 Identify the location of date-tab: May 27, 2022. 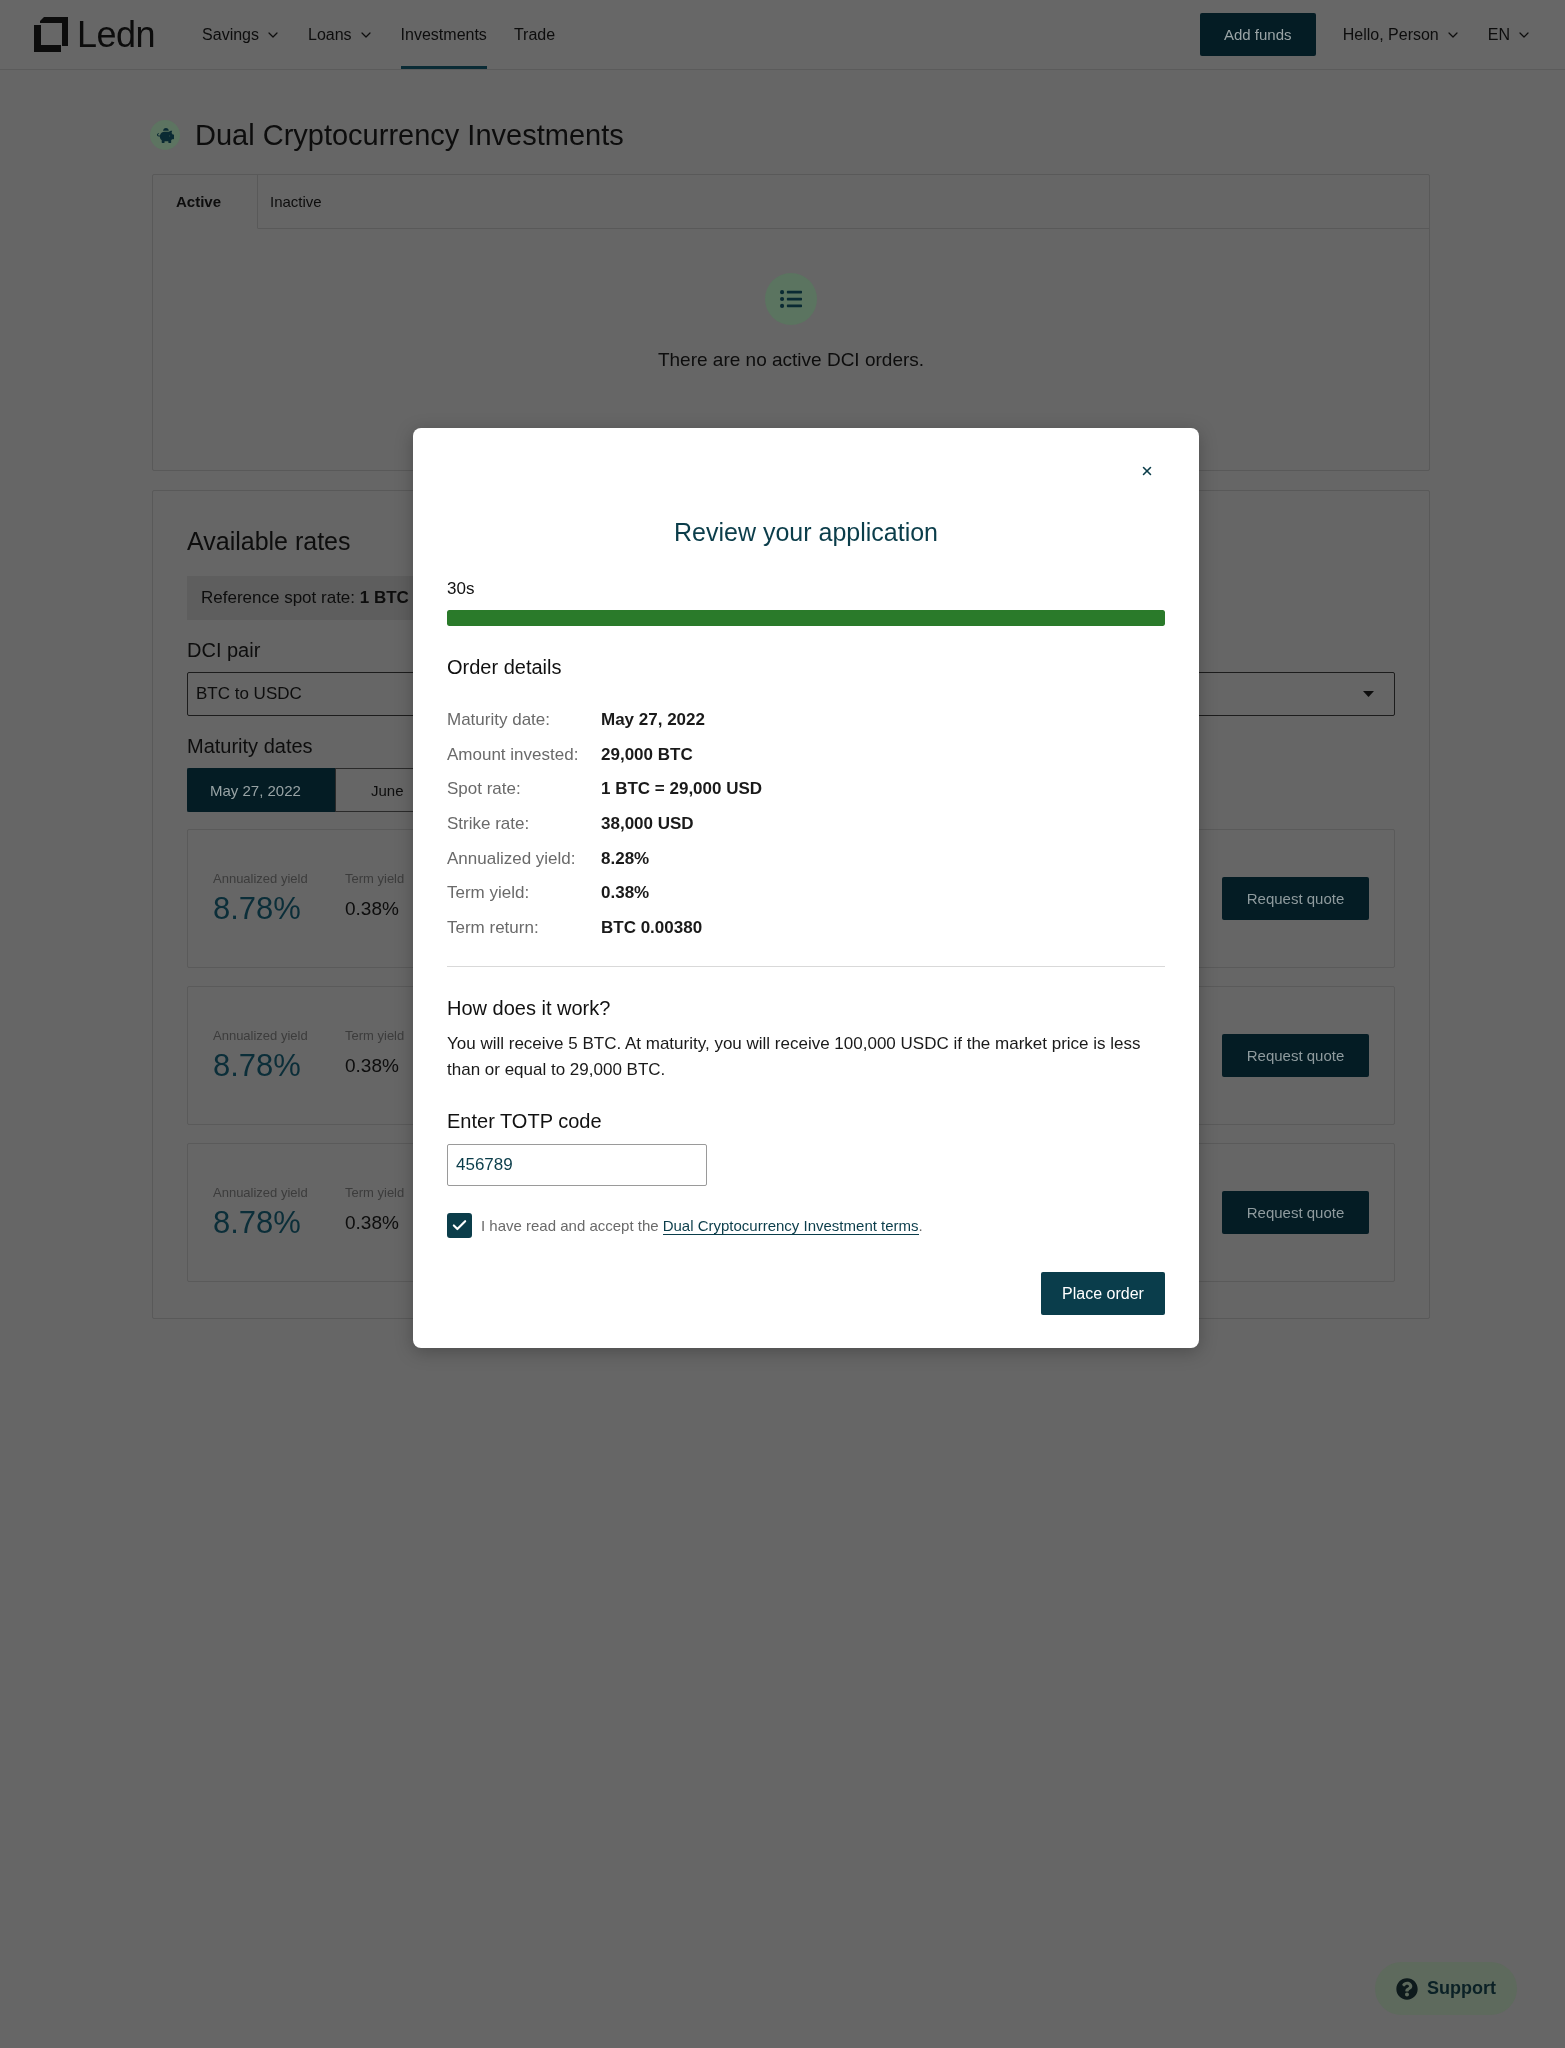
(261, 790).